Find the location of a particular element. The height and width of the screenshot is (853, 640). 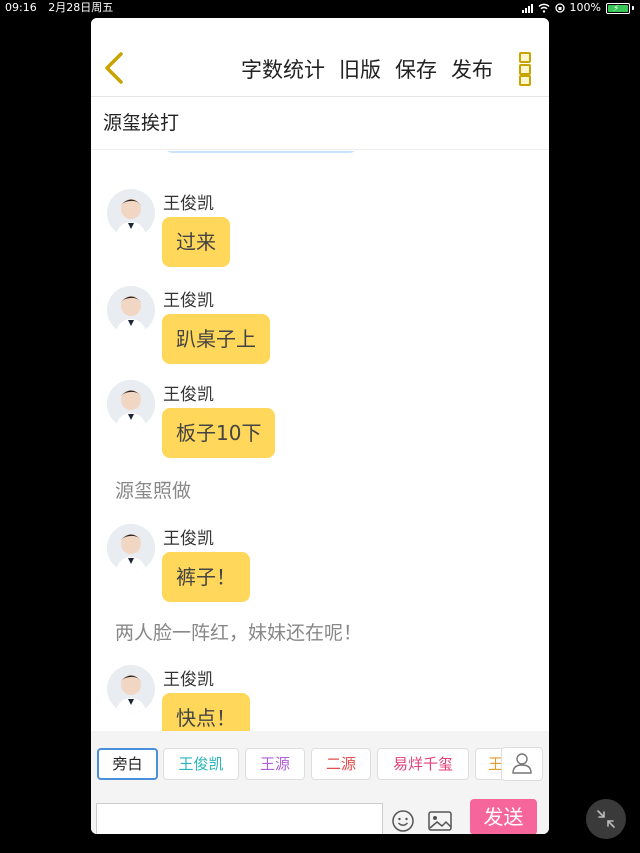

smiley-icon is located at coordinates (403, 821).